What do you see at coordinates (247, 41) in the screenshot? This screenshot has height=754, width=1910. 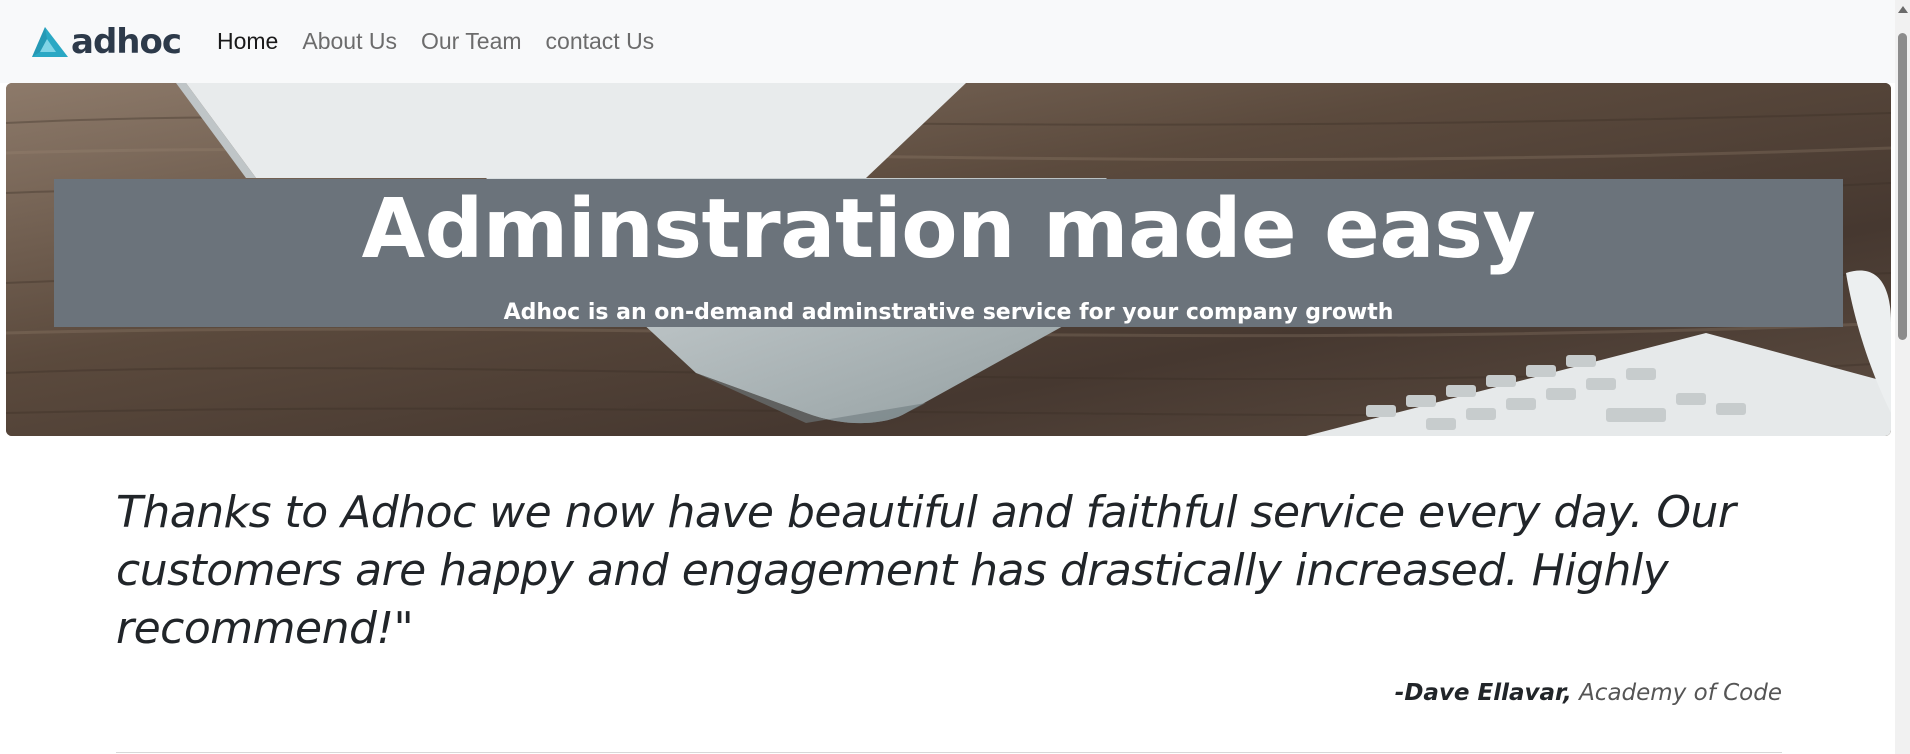 I see `nav-link-home: Home` at bounding box center [247, 41].